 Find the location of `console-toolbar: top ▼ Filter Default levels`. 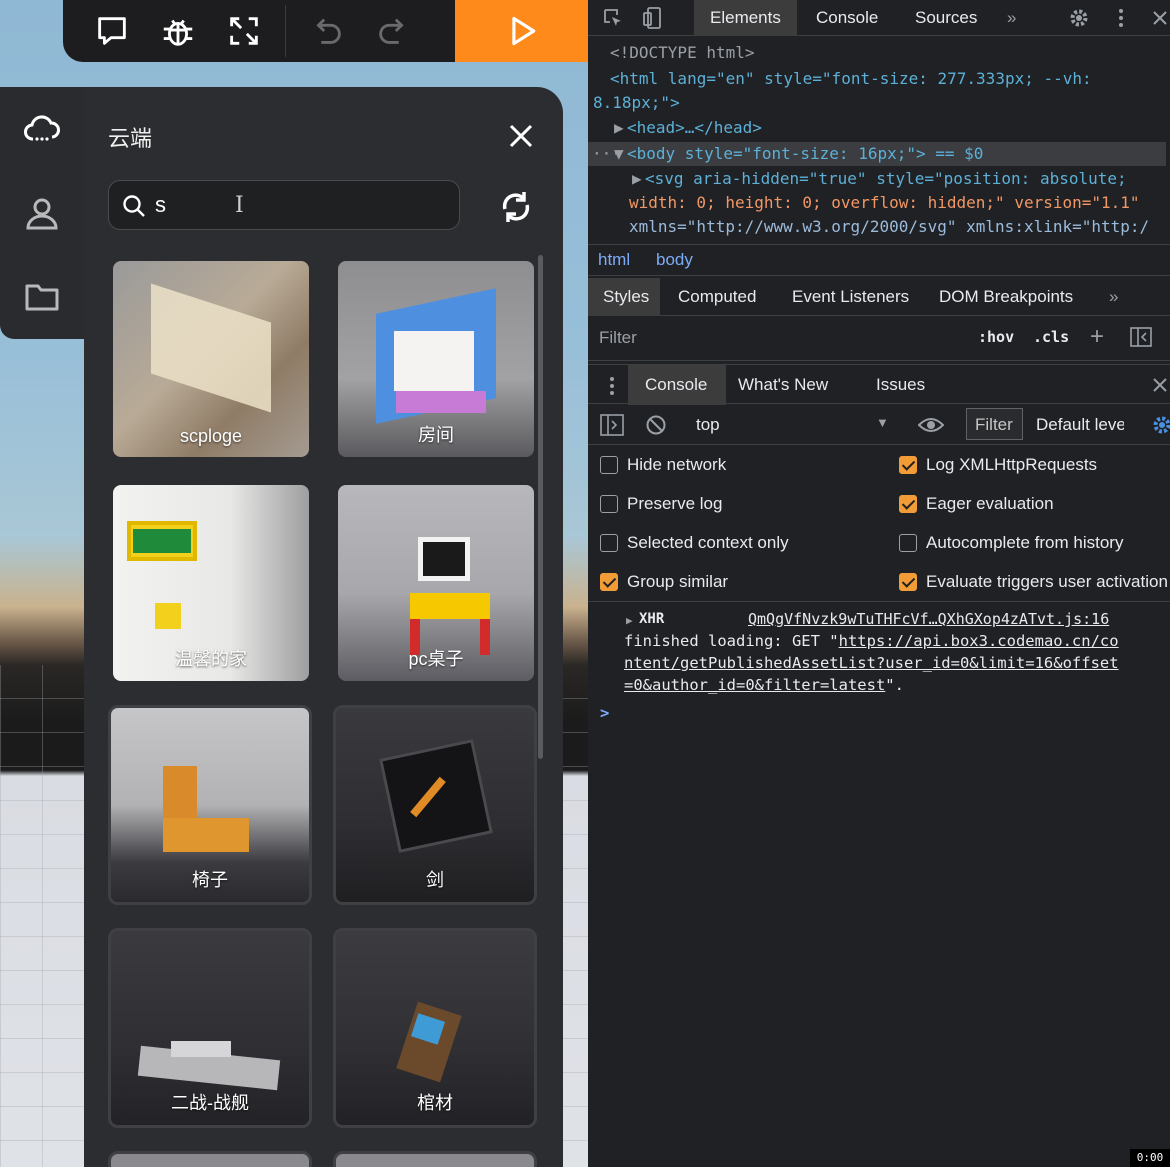

console-toolbar: top ▼ Filter Default levels is located at coordinates (879, 425).